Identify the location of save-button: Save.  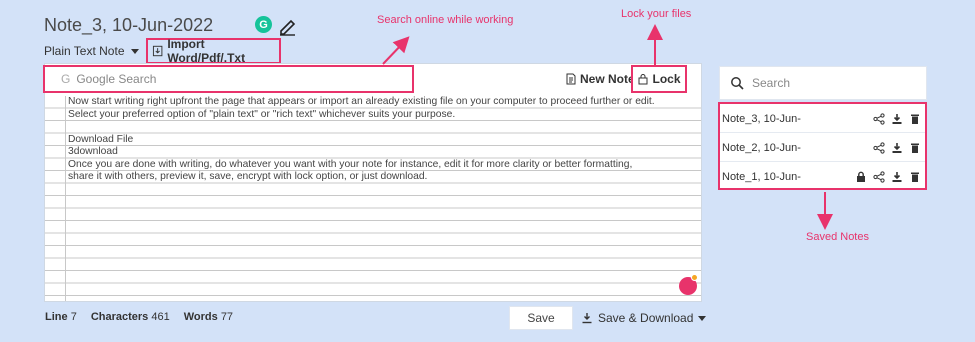
(541, 318).